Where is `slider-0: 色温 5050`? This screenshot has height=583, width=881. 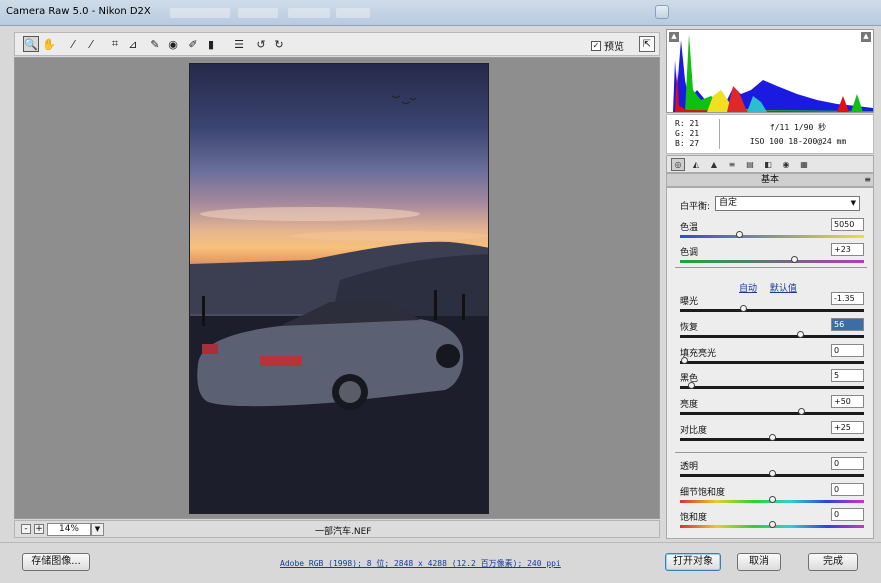 slider-0: 色温 5050 is located at coordinates (771, 231).